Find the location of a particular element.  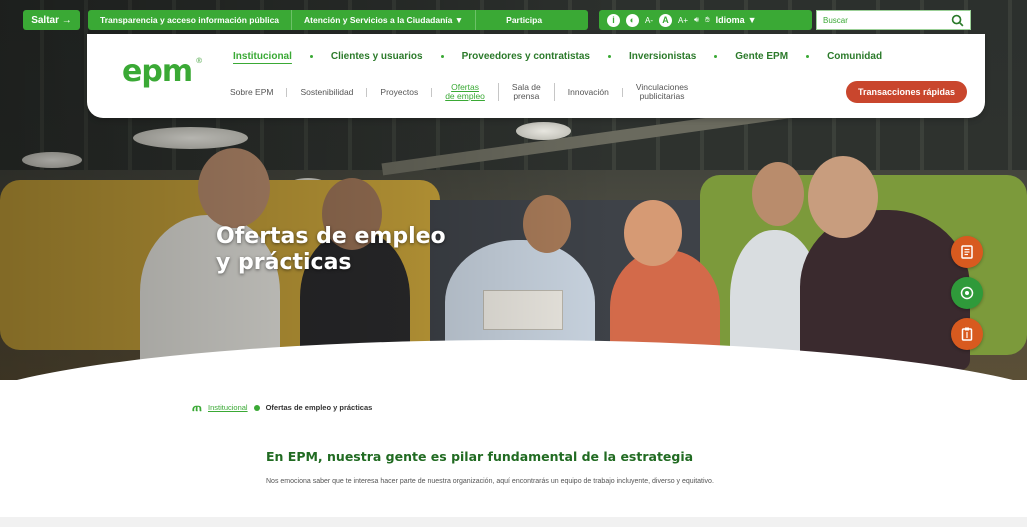

epm-logo: epm ® is located at coordinates (162, 71).